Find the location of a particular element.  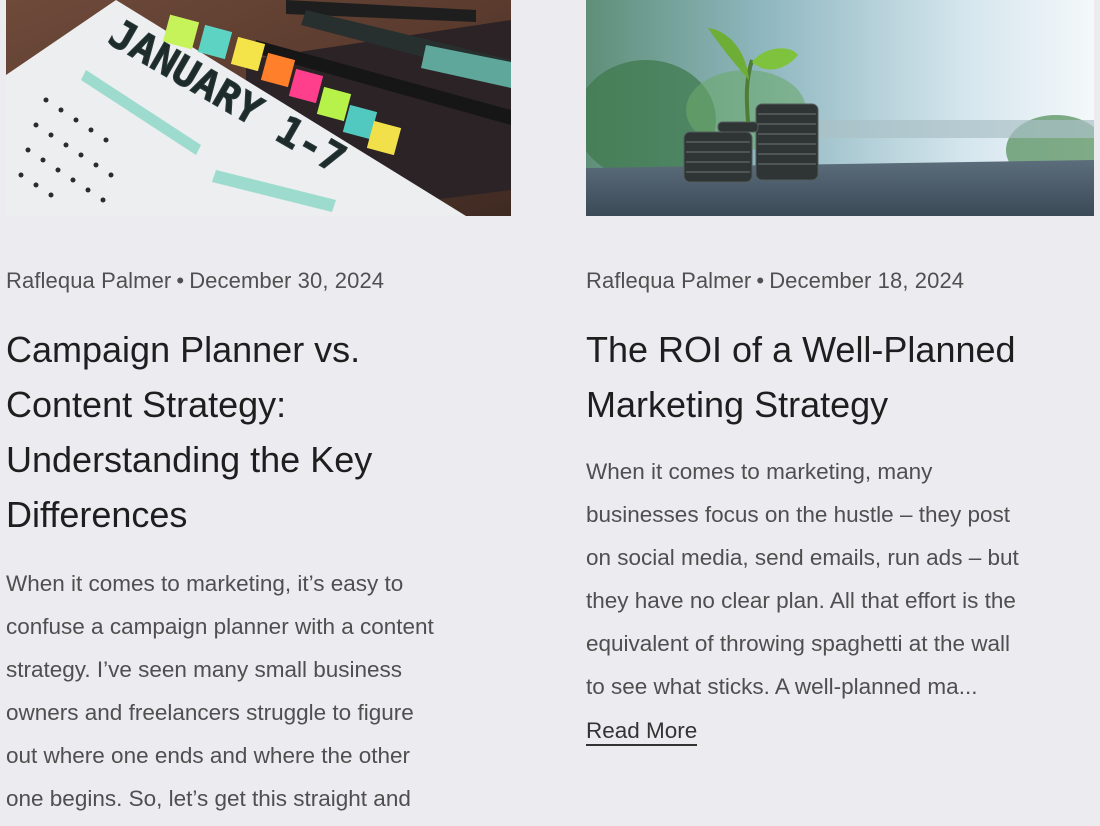

coins-seedling-image is located at coordinates (840, 108).